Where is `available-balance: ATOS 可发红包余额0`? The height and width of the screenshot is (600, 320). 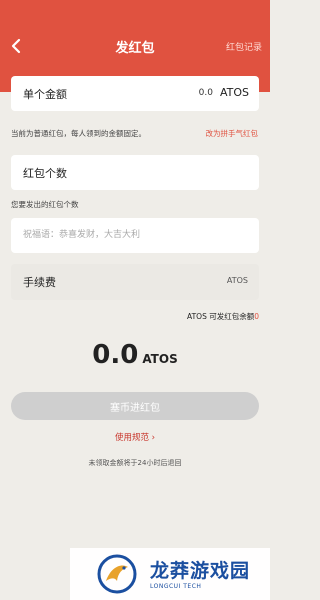
available-balance: ATOS 可发红包余额0 is located at coordinates (223, 316).